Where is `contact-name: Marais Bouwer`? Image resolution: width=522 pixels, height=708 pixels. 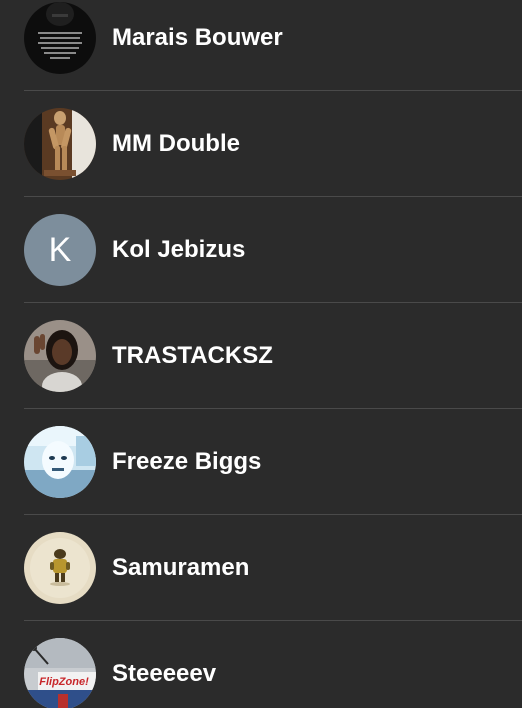
contact-name: Marais Bouwer is located at coordinates (197, 37).